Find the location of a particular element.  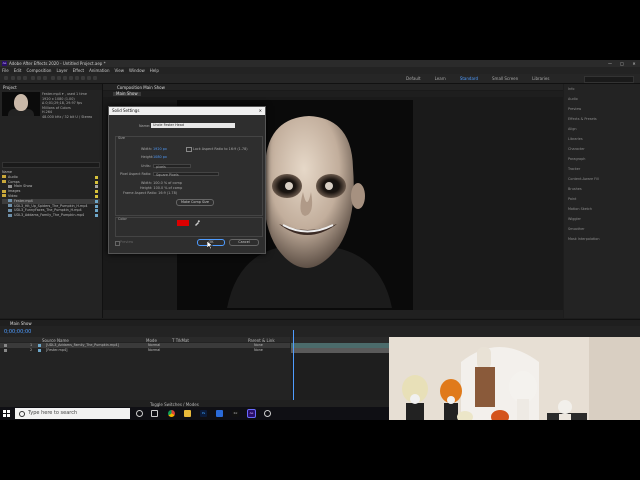

color-swatch is located at coordinates (183, 223).